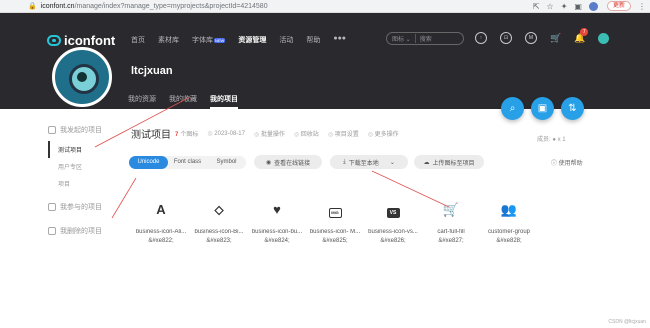 The image size is (650, 328). I want to click on extension-icon: ✦, so click(564, 6).